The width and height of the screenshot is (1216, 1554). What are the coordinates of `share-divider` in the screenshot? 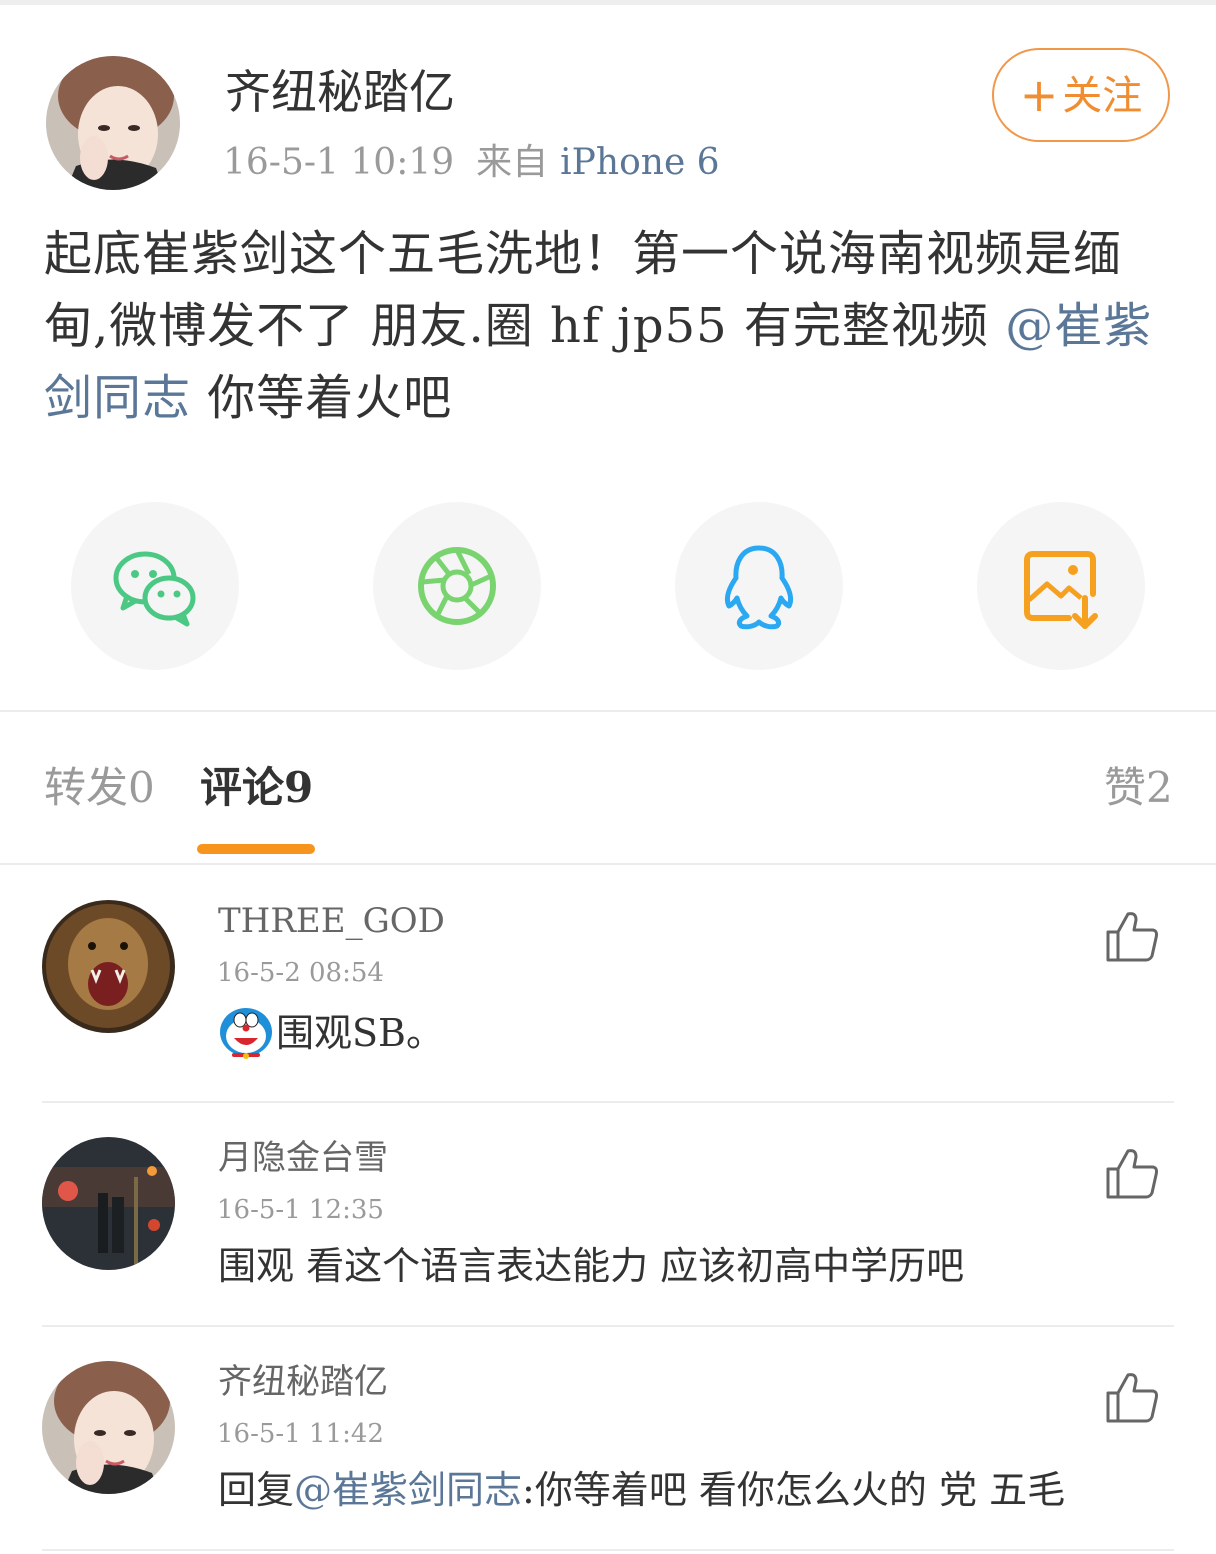 It's located at (608, 711).